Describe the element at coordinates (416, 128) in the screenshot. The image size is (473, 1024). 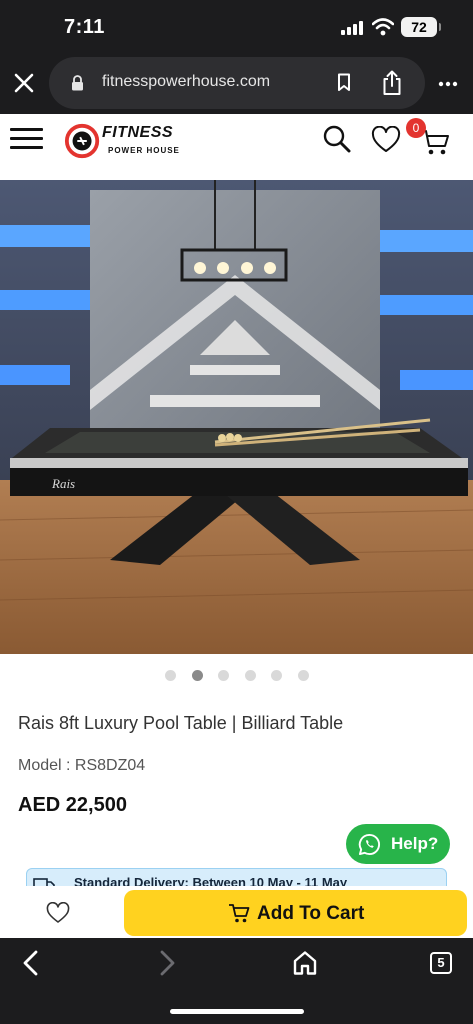
I see `cart-count-badge: 0` at that location.